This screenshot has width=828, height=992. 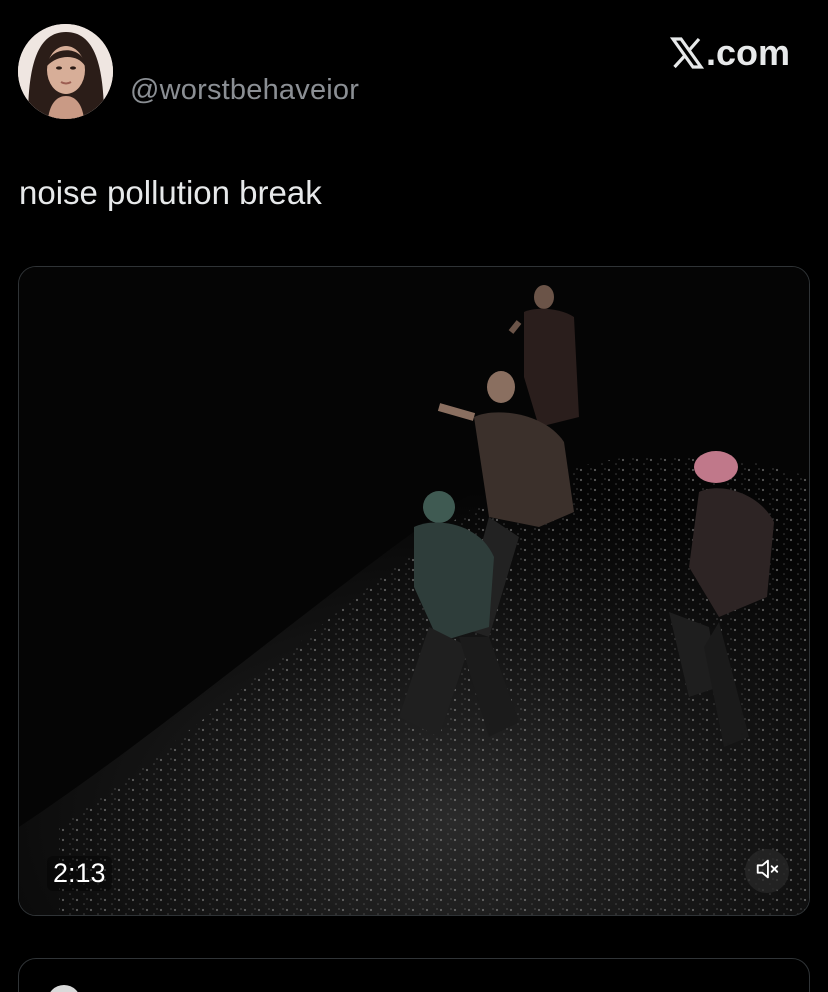 I want to click on avatar, so click(x=65, y=71).